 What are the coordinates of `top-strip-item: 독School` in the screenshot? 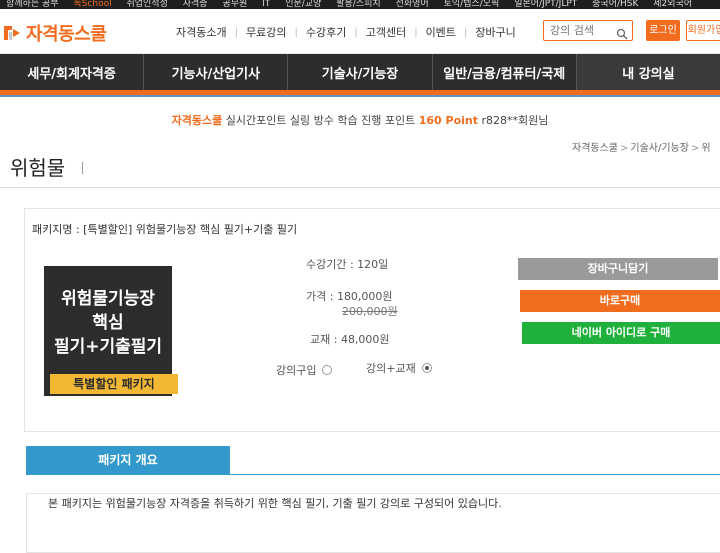 It's located at (92, 4).